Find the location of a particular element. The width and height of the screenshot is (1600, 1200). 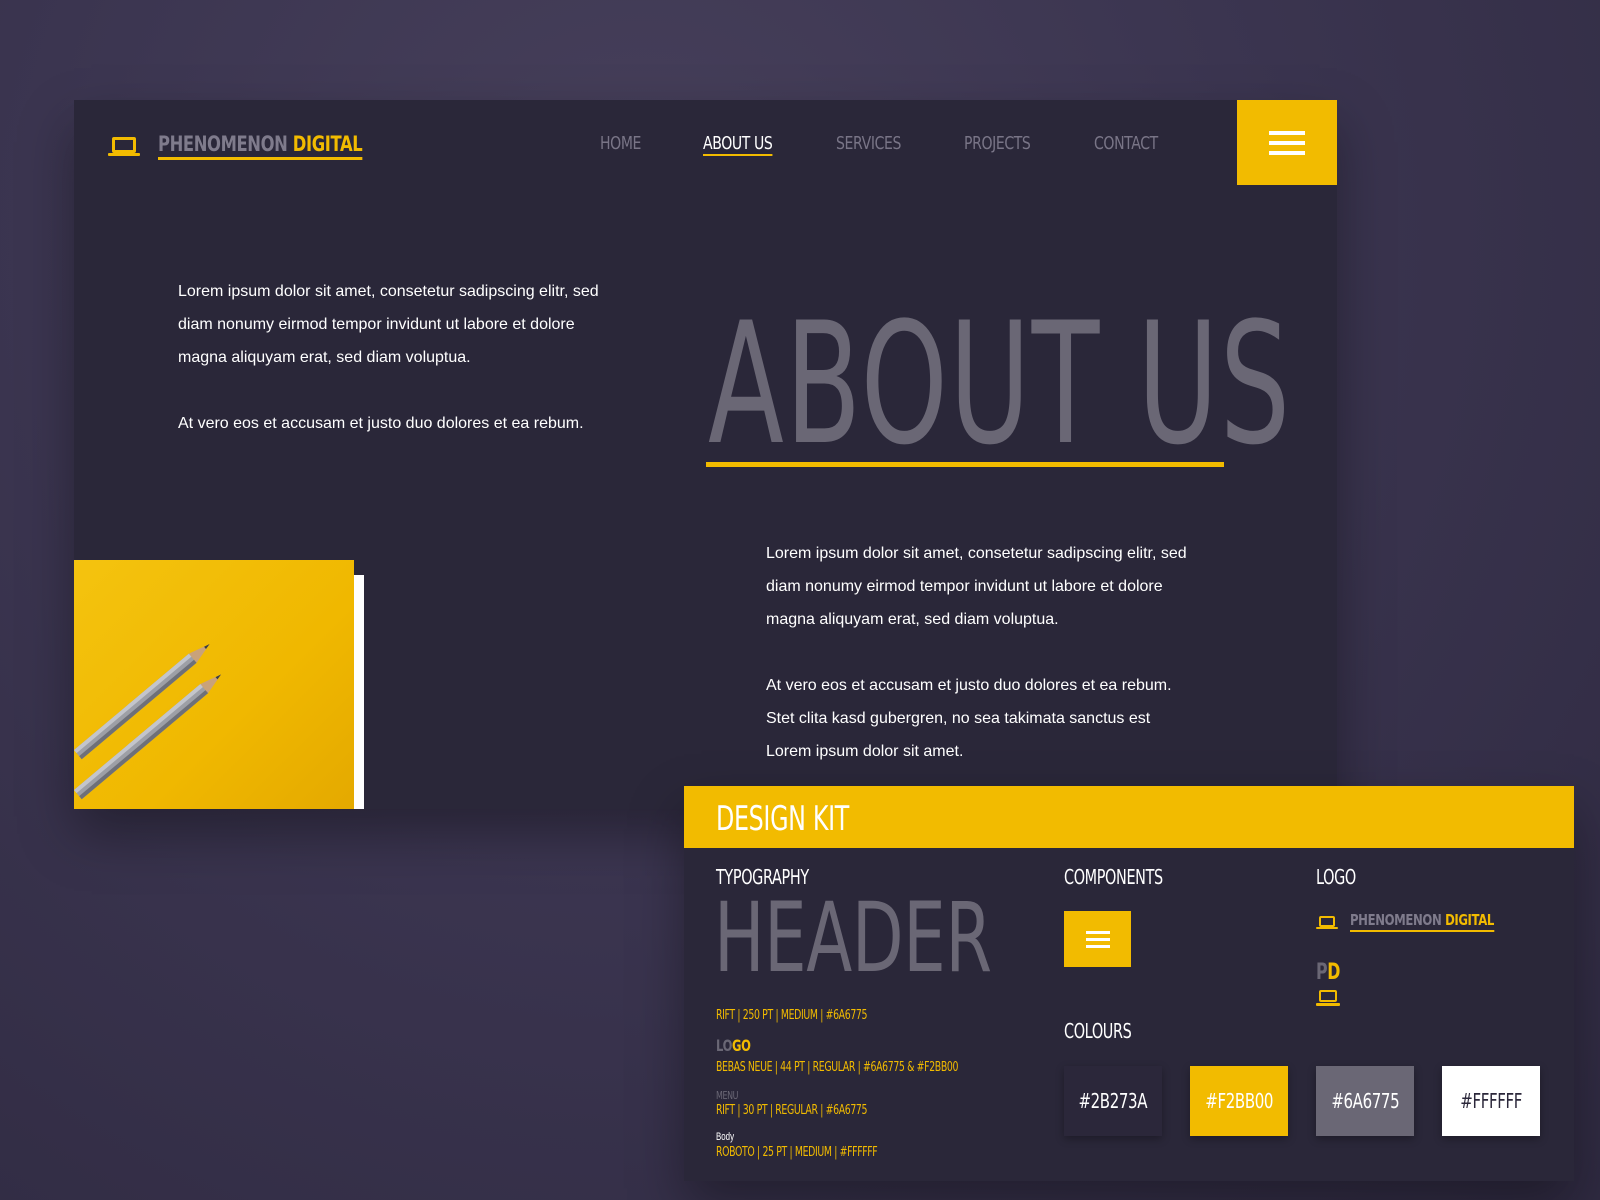

brand-name-part1: PHENOMENON is located at coordinates (223, 144).